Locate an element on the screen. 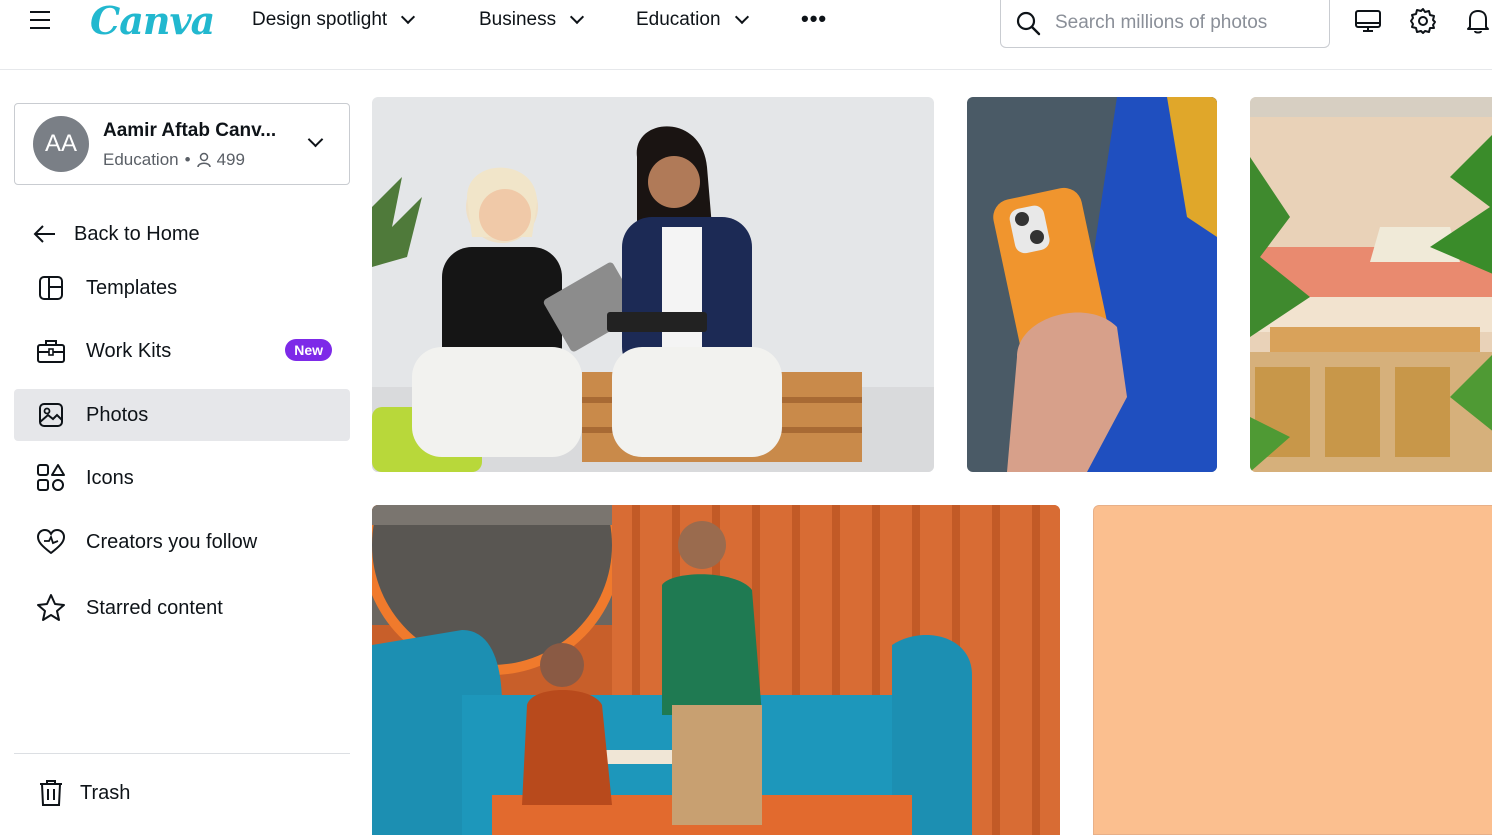  trash-icon is located at coordinates (51, 793).